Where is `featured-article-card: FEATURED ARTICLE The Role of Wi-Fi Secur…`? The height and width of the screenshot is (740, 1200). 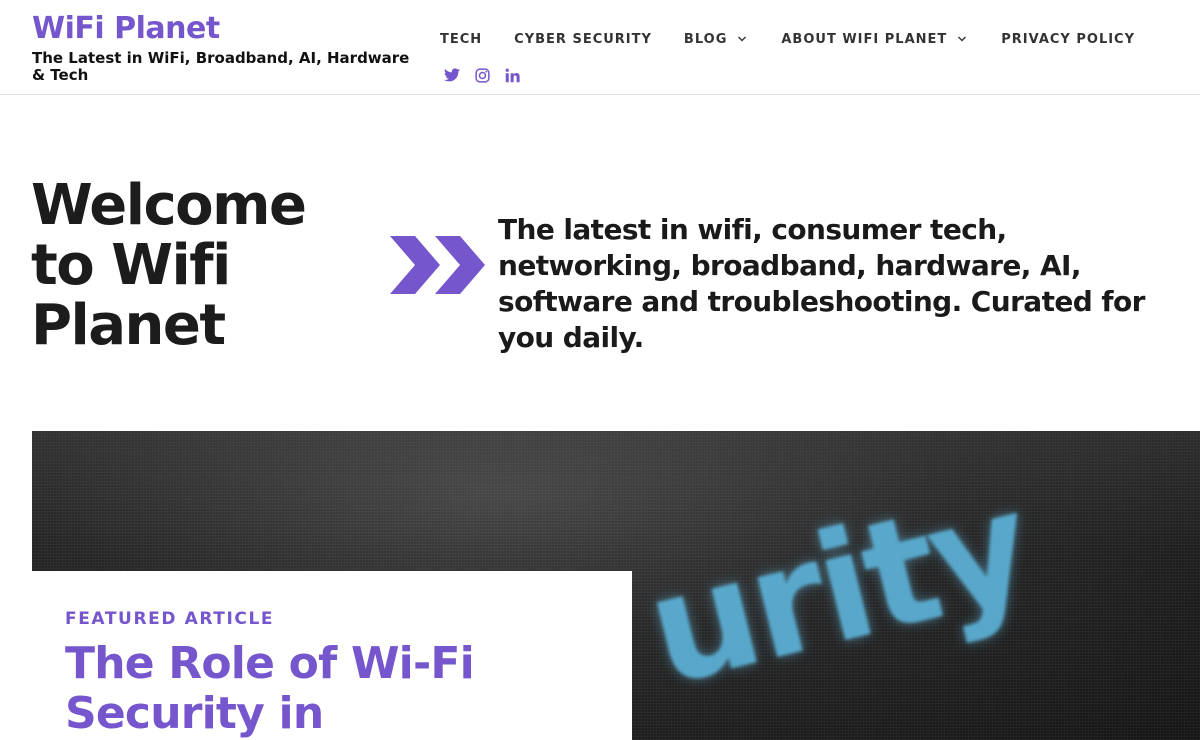 featured-article-card: FEATURED ARTICLE The Role of Wi-Fi Secur… is located at coordinates (332, 655).